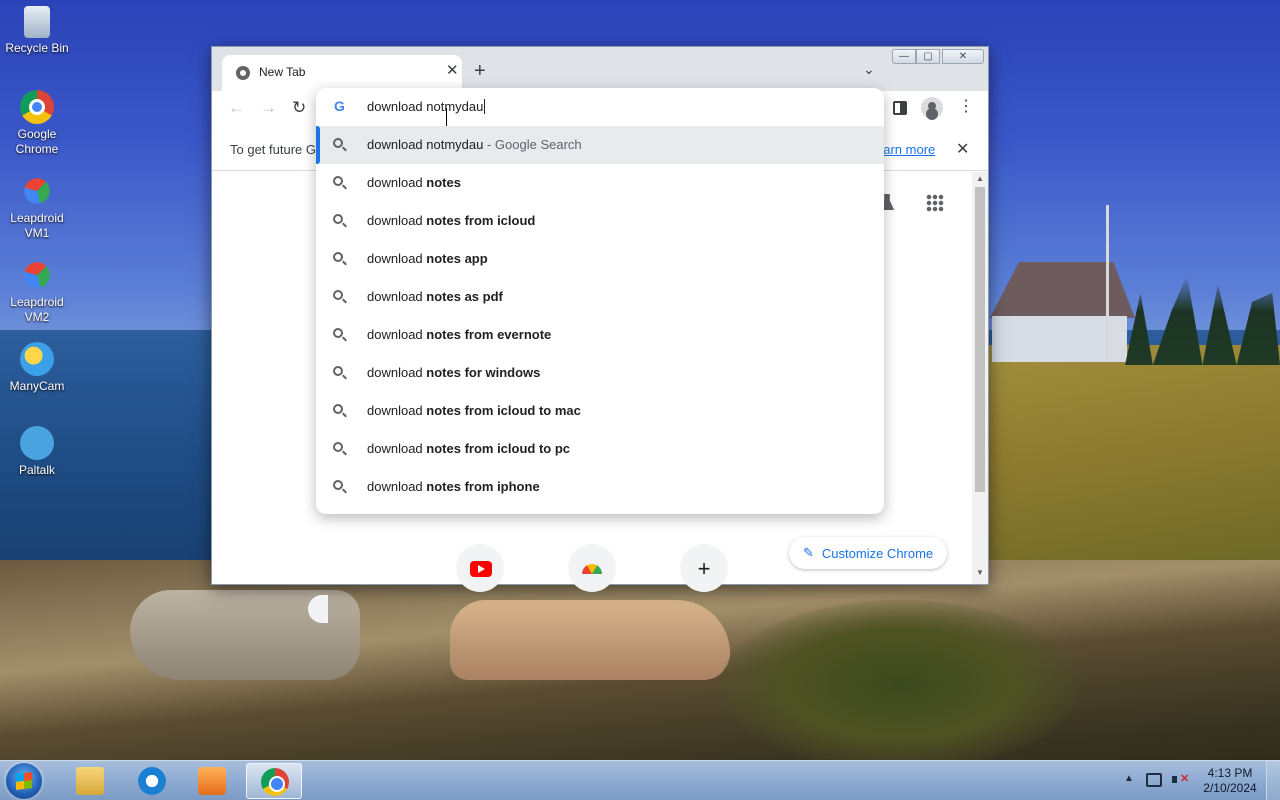 The image size is (1280, 800). I want to click on customize-chrome-button: ✎ Customize Chrome, so click(868, 553).